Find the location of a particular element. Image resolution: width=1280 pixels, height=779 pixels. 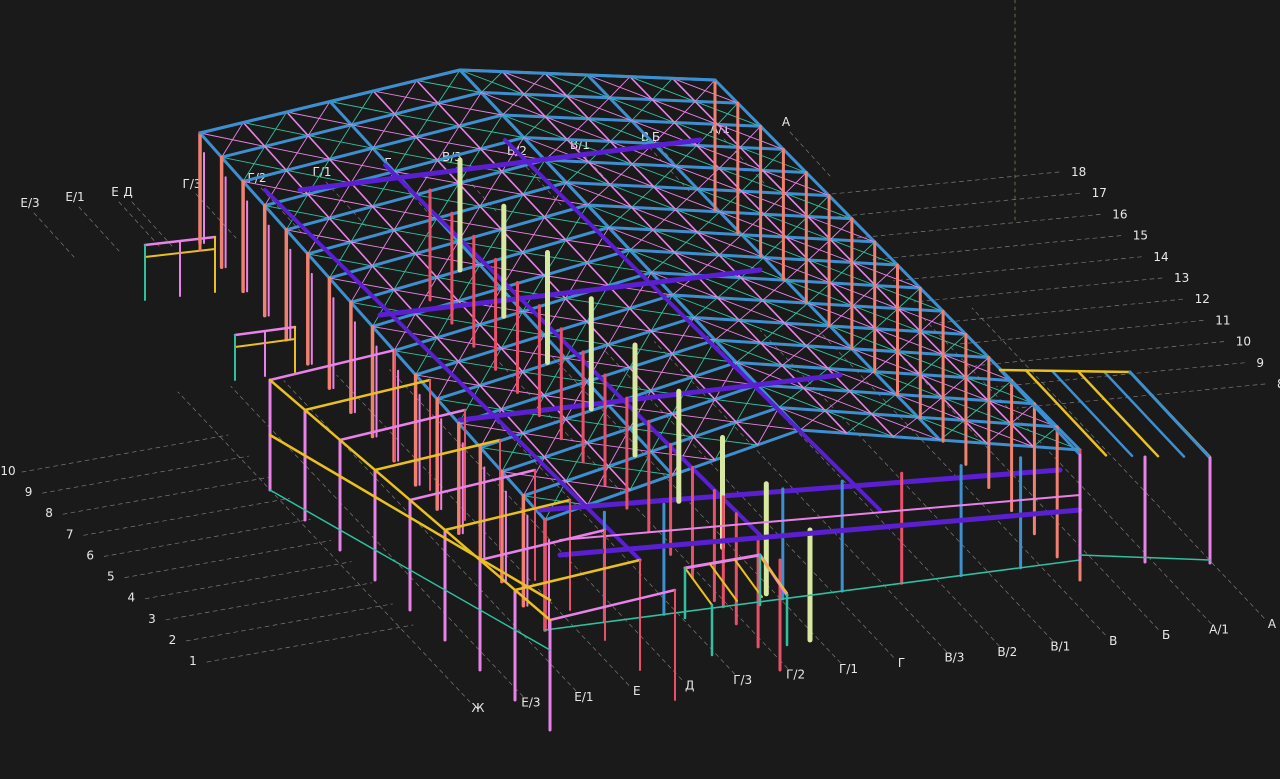

axis-label-front: Е/3 is located at coordinates (530, 702).